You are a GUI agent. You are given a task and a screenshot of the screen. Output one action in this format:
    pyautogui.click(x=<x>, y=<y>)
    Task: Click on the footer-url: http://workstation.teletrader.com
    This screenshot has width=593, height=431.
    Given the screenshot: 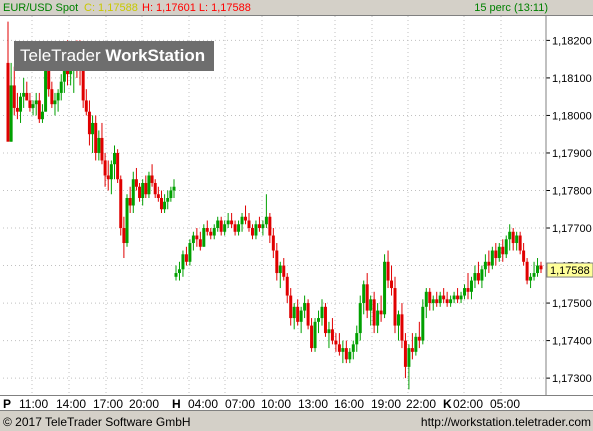 What is the action you would take?
    pyautogui.click(x=506, y=422)
    